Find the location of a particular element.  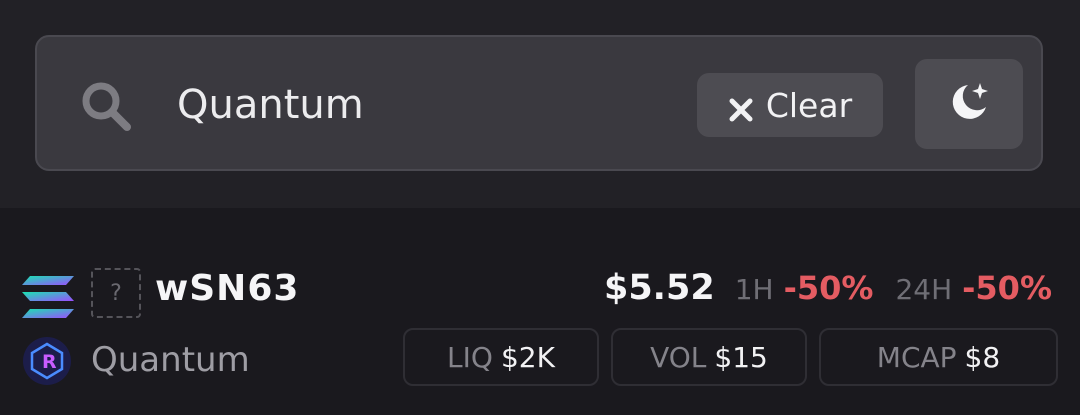

volume-label: VOL is located at coordinates (678, 357).